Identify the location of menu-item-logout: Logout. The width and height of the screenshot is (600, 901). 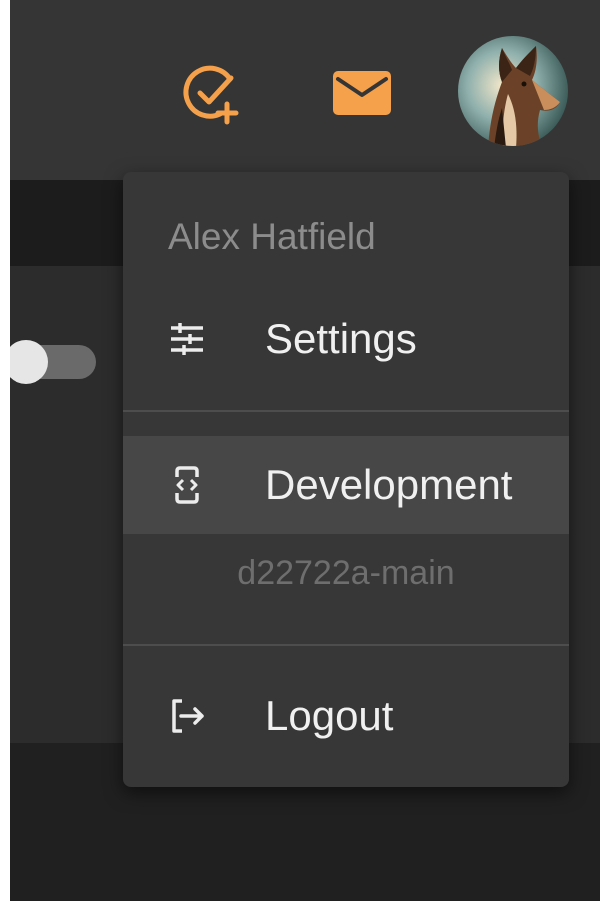
(346, 716).